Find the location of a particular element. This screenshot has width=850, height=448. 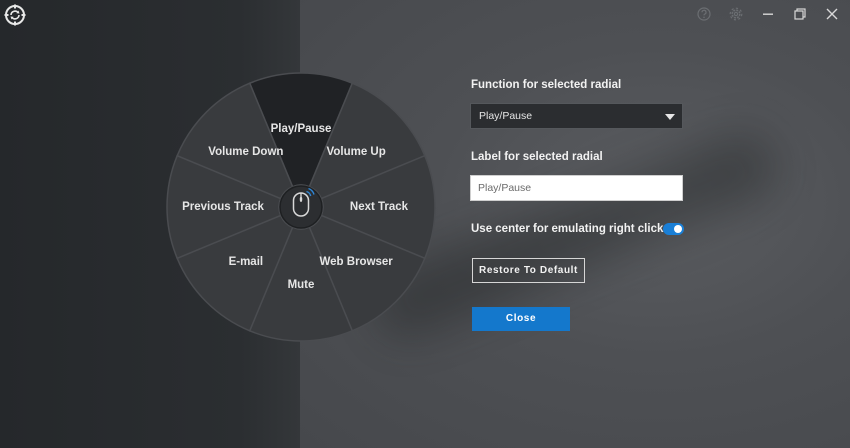

close-icon is located at coordinates (832, 14).